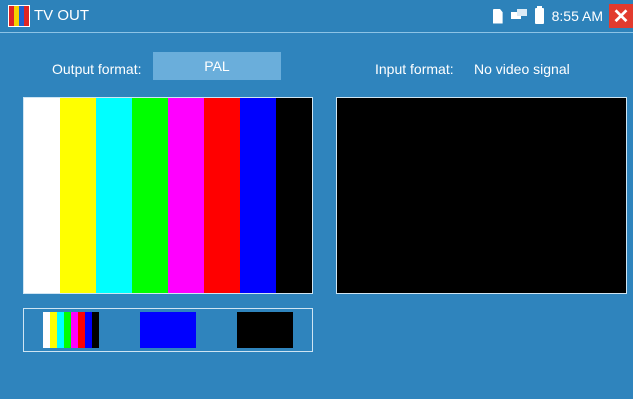 This screenshot has width=633, height=399. Describe the element at coordinates (61, 15) in the screenshot. I see `app-title: TV OUT` at that location.